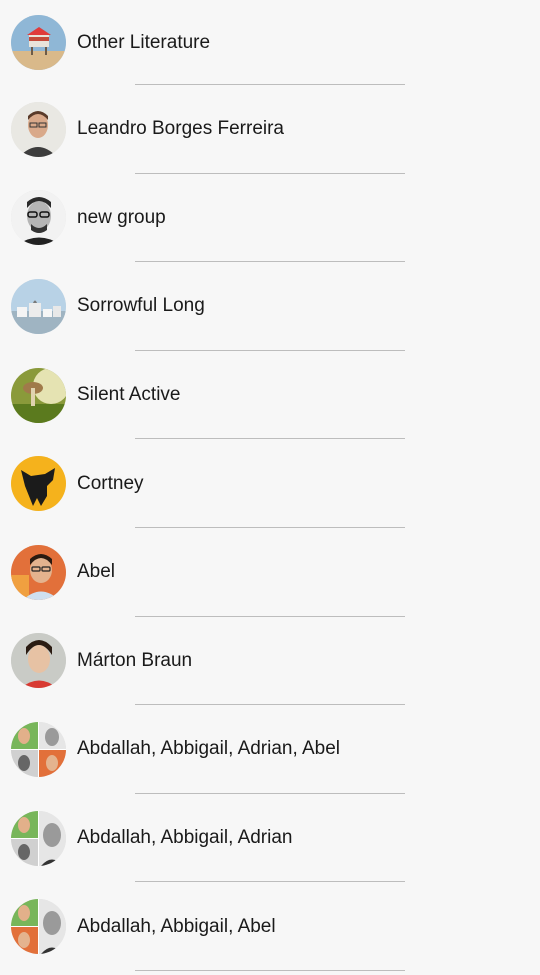  What do you see at coordinates (270, 218) in the screenshot?
I see `contact-row: new group` at bounding box center [270, 218].